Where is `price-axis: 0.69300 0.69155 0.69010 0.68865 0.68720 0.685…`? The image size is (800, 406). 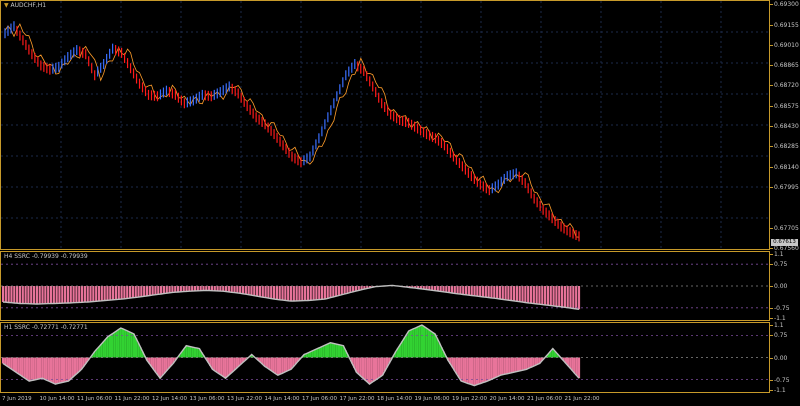 price-axis: 0.69300 0.69155 0.69010 0.68865 0.68720 0.685… is located at coordinates (785, 126).